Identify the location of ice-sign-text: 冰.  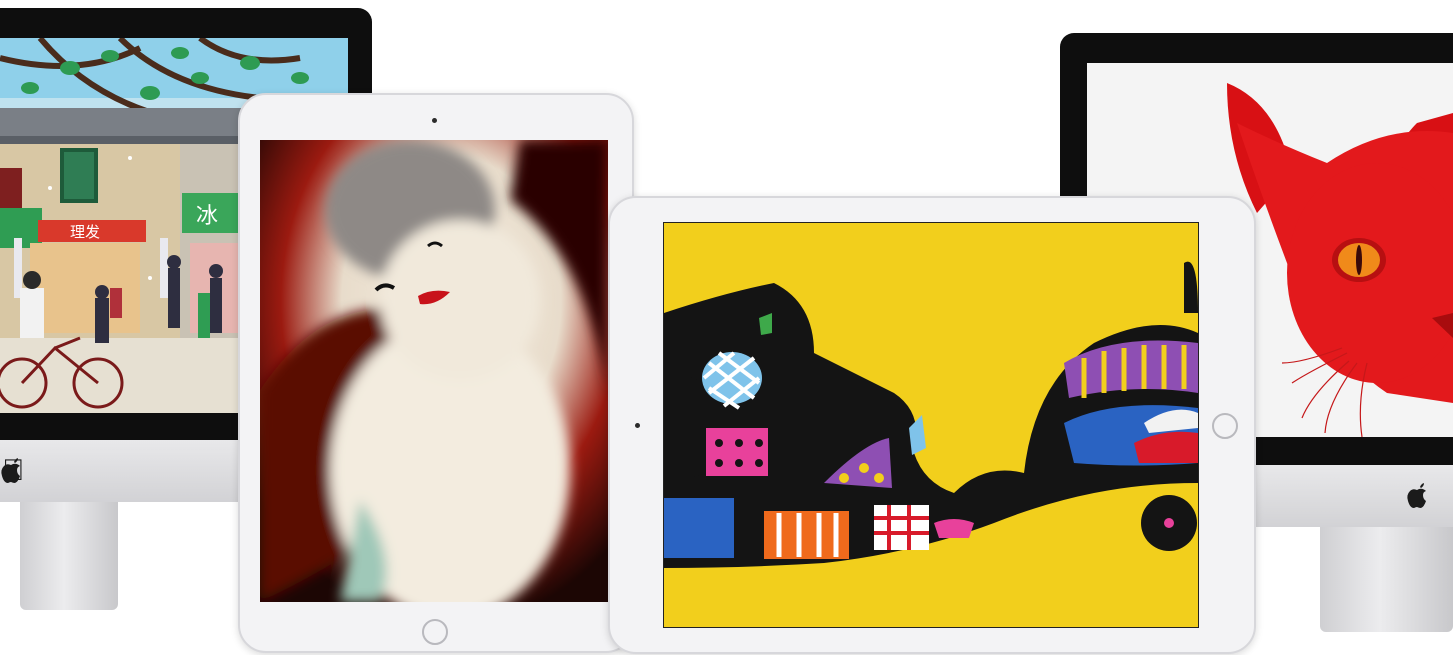
(207, 216).